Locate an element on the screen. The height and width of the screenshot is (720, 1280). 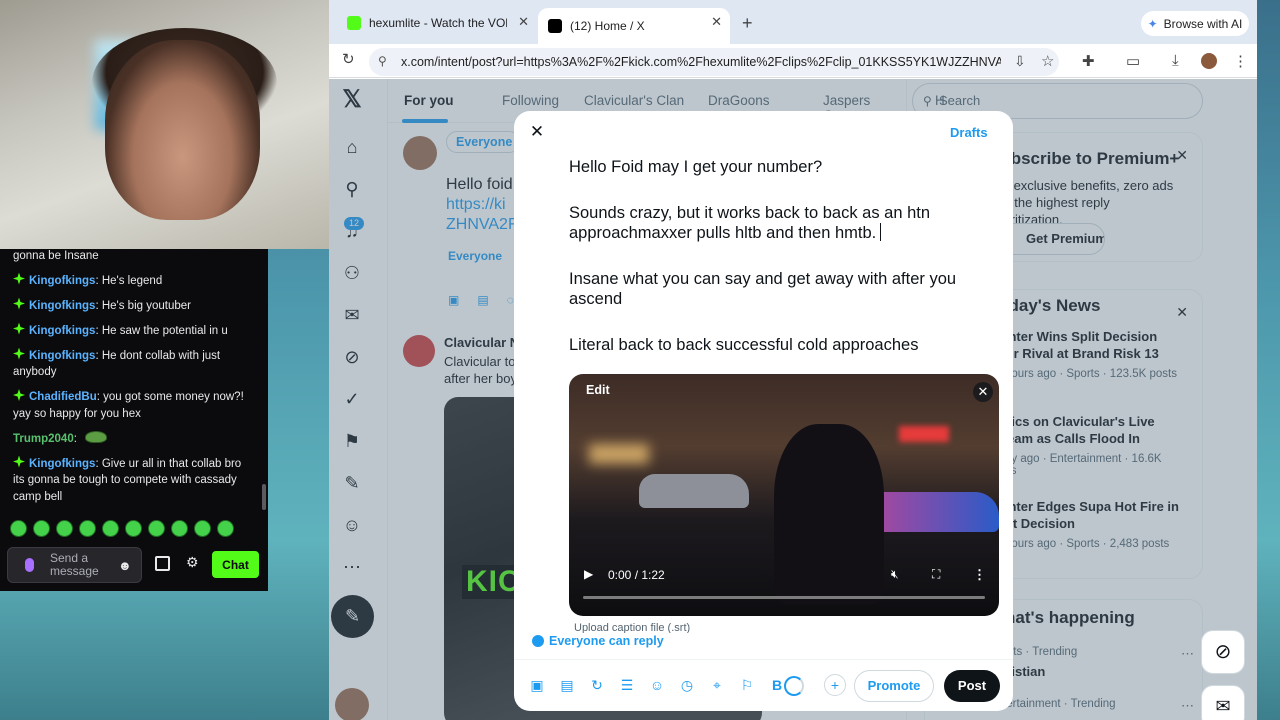
promote-button: Promote is located at coordinates (894, 686).